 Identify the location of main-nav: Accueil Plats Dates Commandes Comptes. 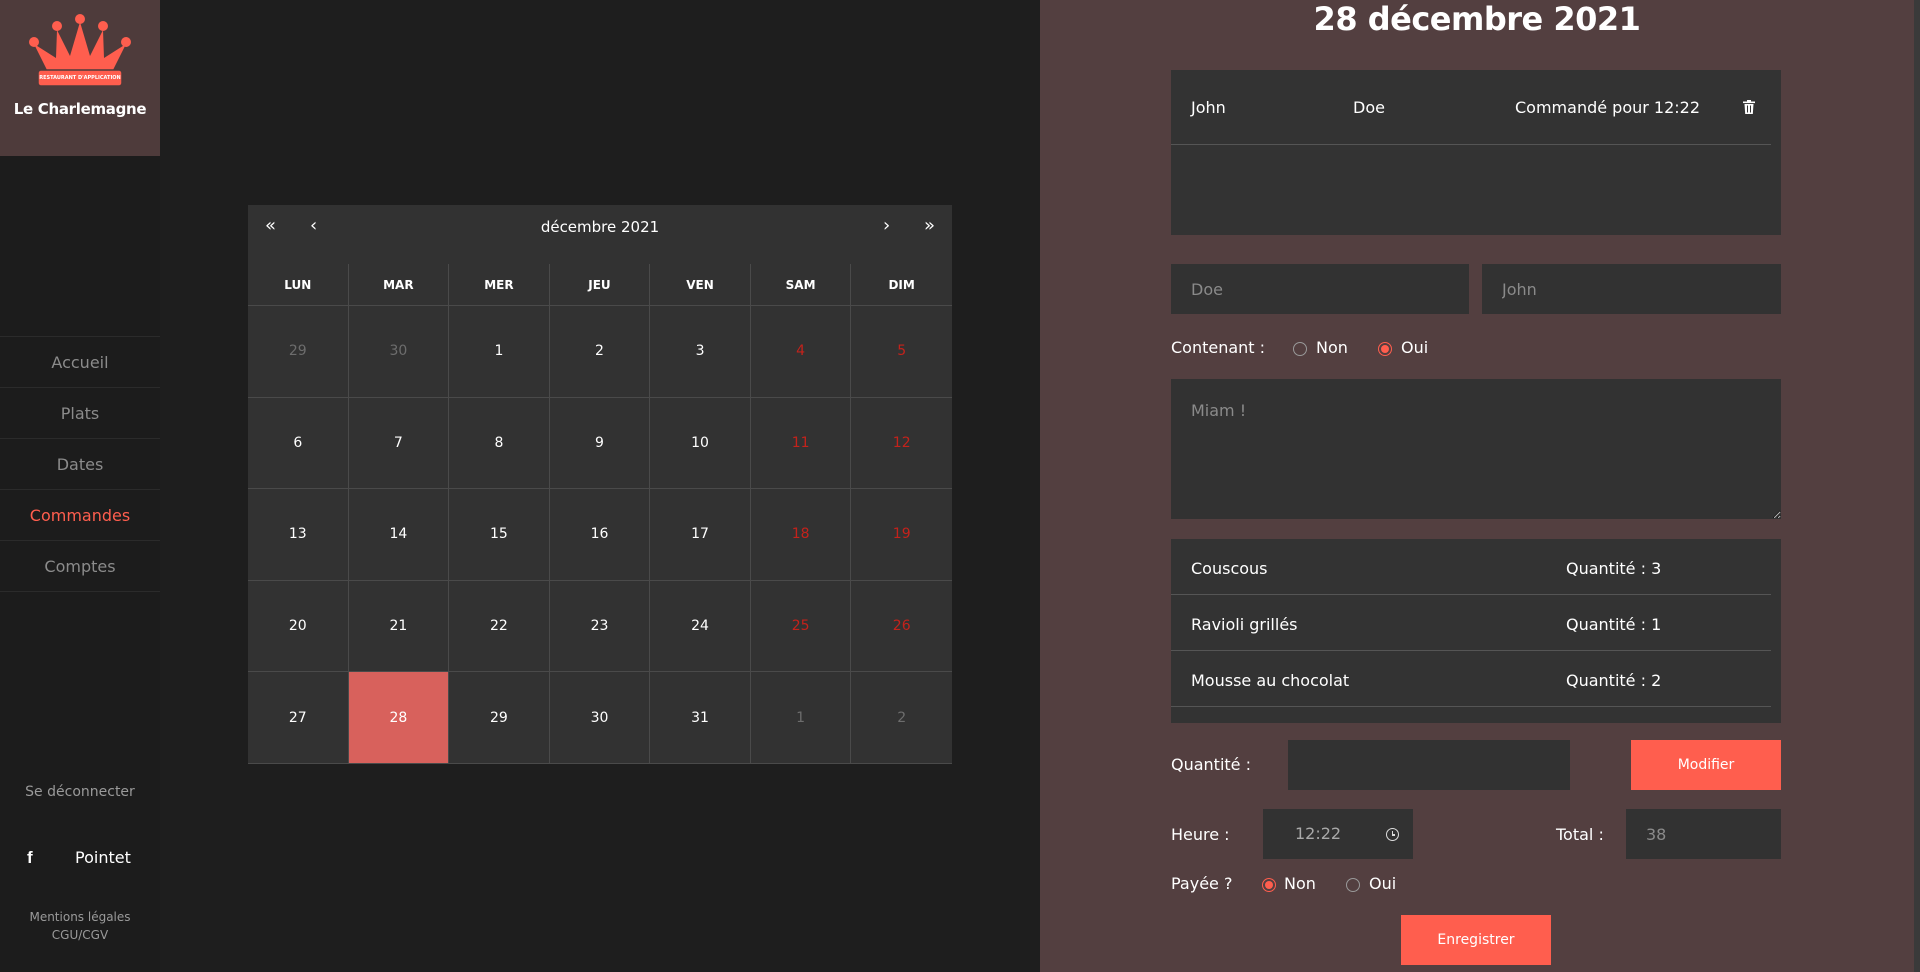
(80, 464).